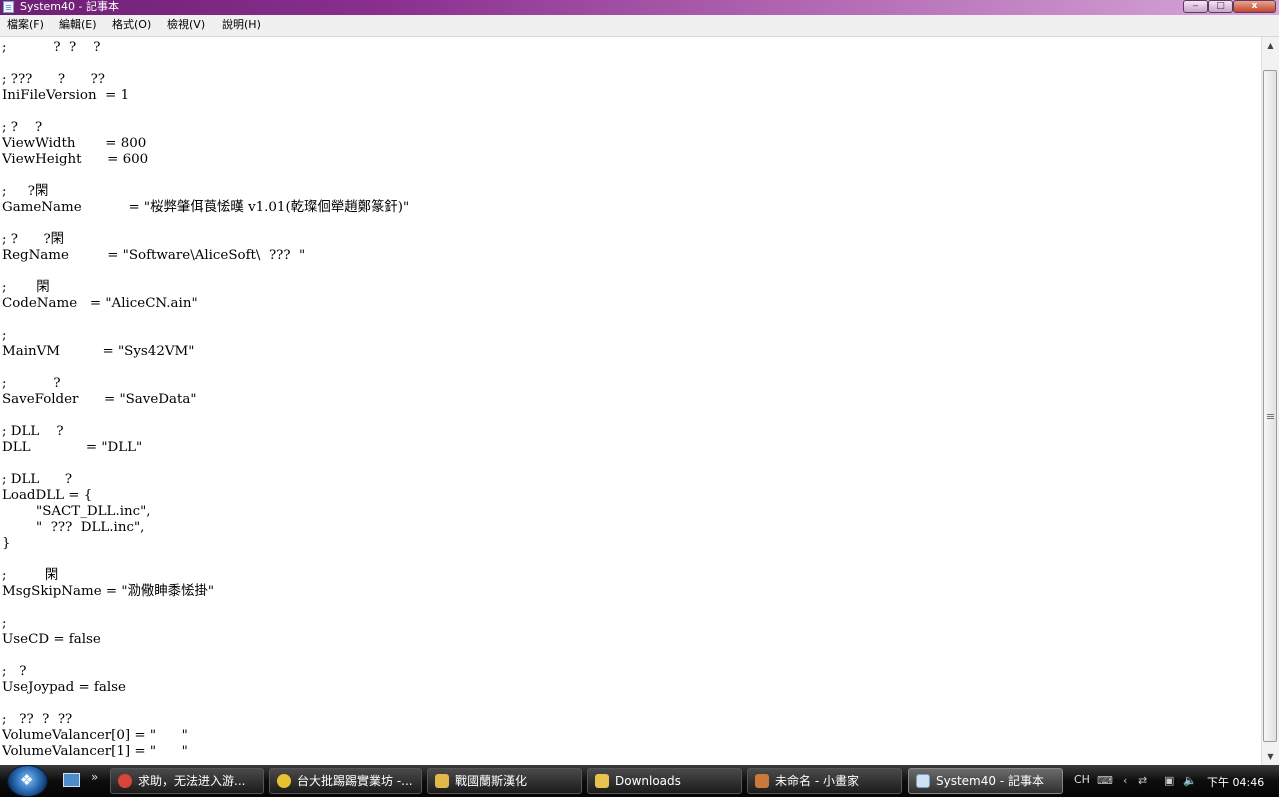 The width and height of the screenshot is (1279, 797). I want to click on taskbar-item-folder-rance: 戰國蘭斯漢化, so click(504, 781).